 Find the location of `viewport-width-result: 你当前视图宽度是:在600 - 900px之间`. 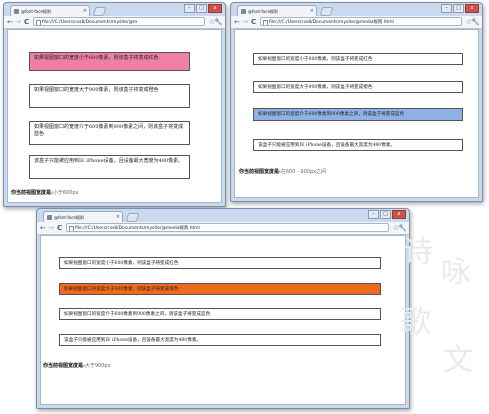

viewport-width-result: 你当前视图宽度是:在600 - 900px之间 is located at coordinates (282, 172).